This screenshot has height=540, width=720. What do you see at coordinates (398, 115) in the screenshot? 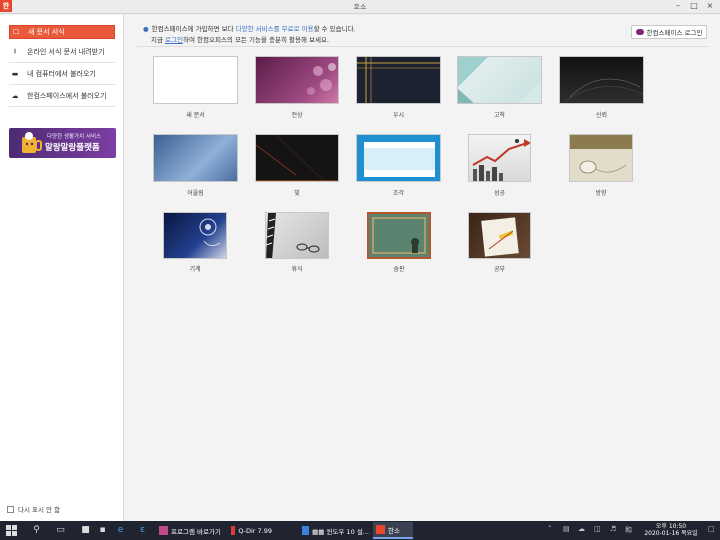
I see `template-label: 우시` at bounding box center [398, 115].